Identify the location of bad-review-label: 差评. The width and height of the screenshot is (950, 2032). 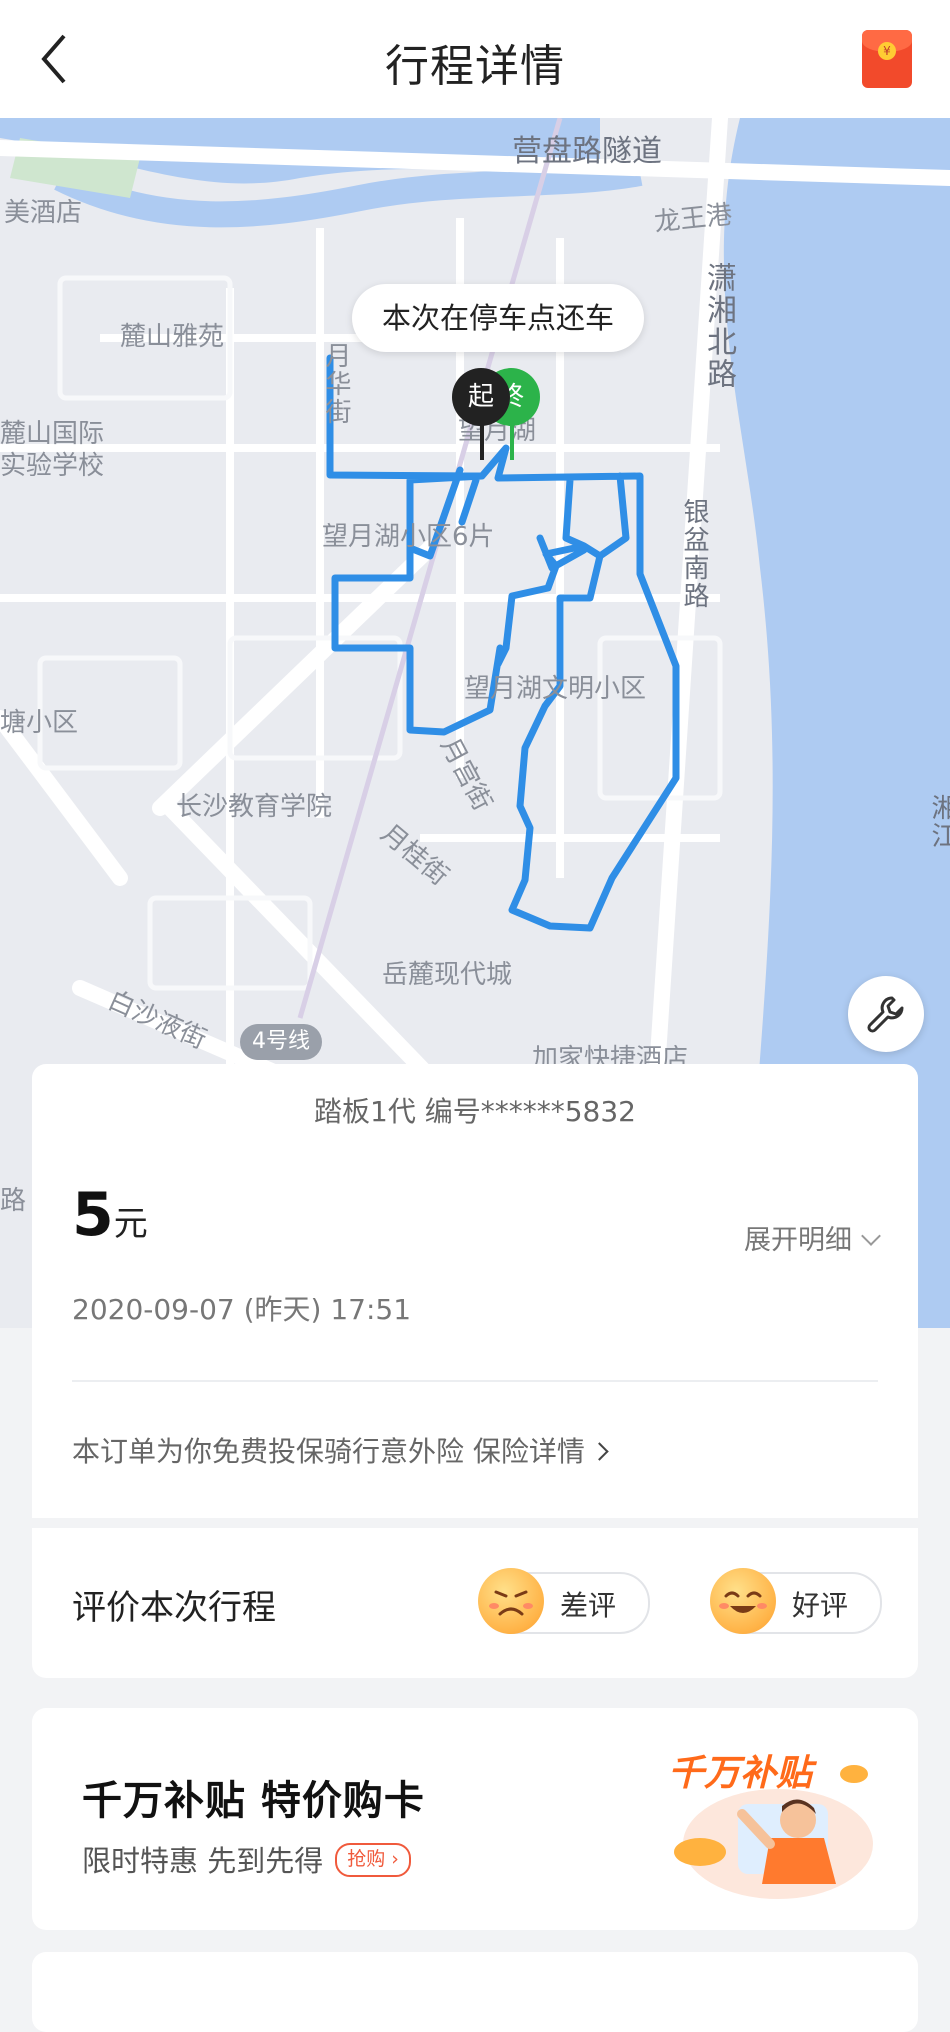
(588, 1605).